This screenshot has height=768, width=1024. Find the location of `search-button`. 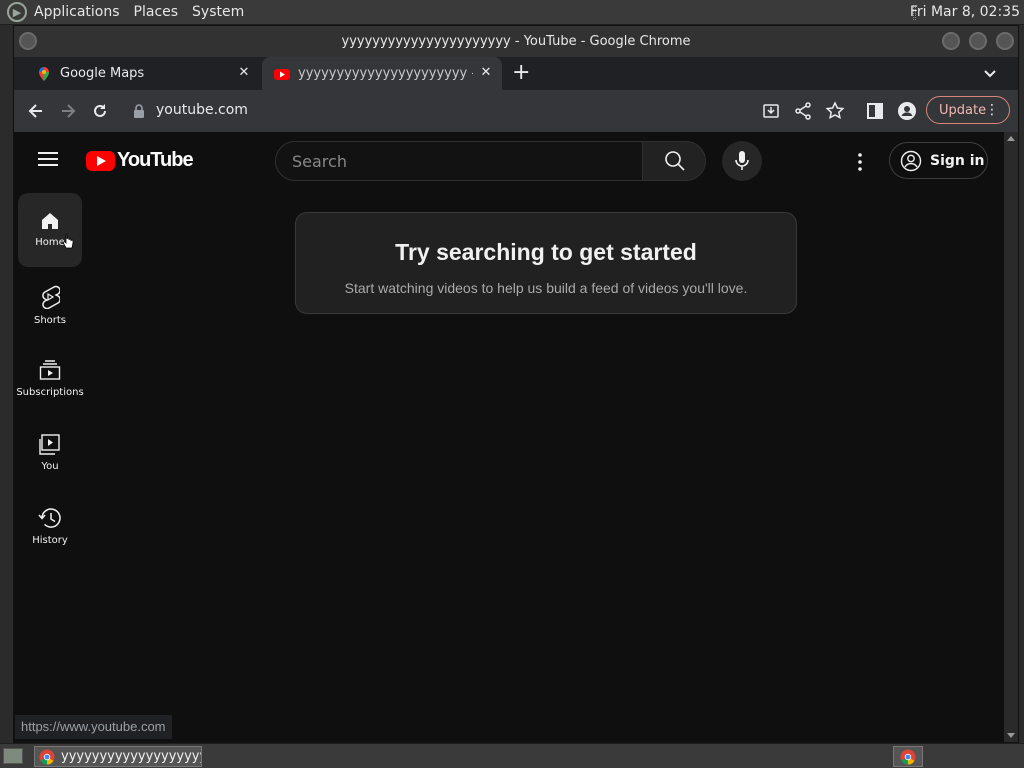

search-button is located at coordinates (674, 161).